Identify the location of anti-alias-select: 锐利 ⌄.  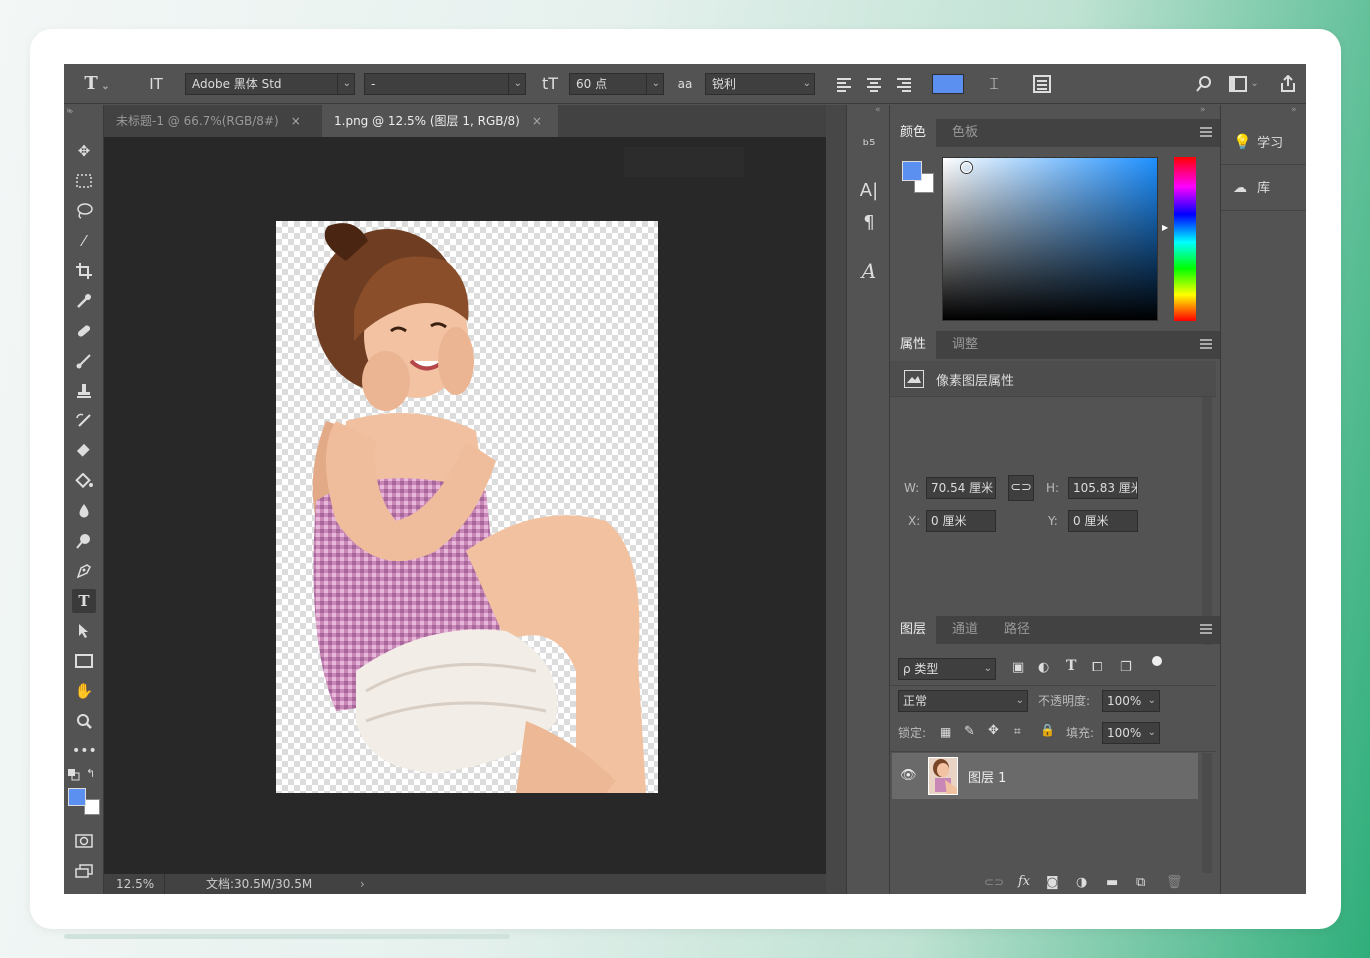
(760, 84).